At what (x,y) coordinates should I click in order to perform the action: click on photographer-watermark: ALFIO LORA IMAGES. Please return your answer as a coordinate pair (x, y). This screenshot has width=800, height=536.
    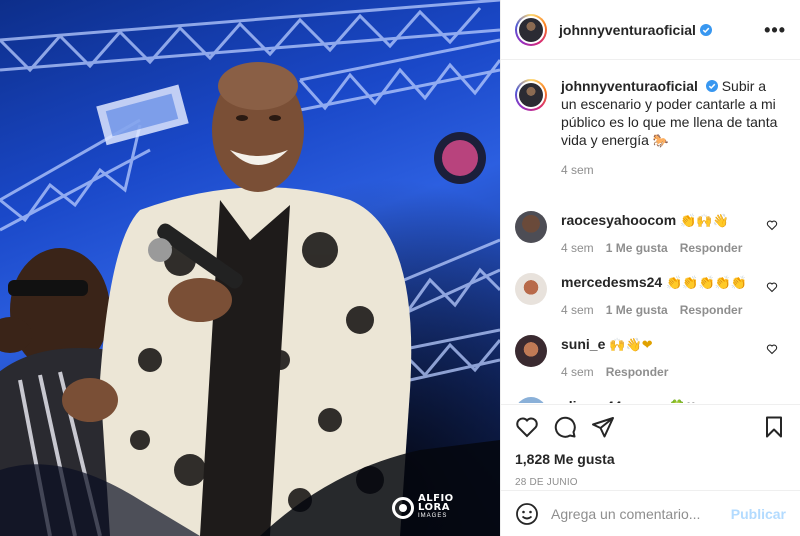
    Looking at the image, I should click on (423, 507).